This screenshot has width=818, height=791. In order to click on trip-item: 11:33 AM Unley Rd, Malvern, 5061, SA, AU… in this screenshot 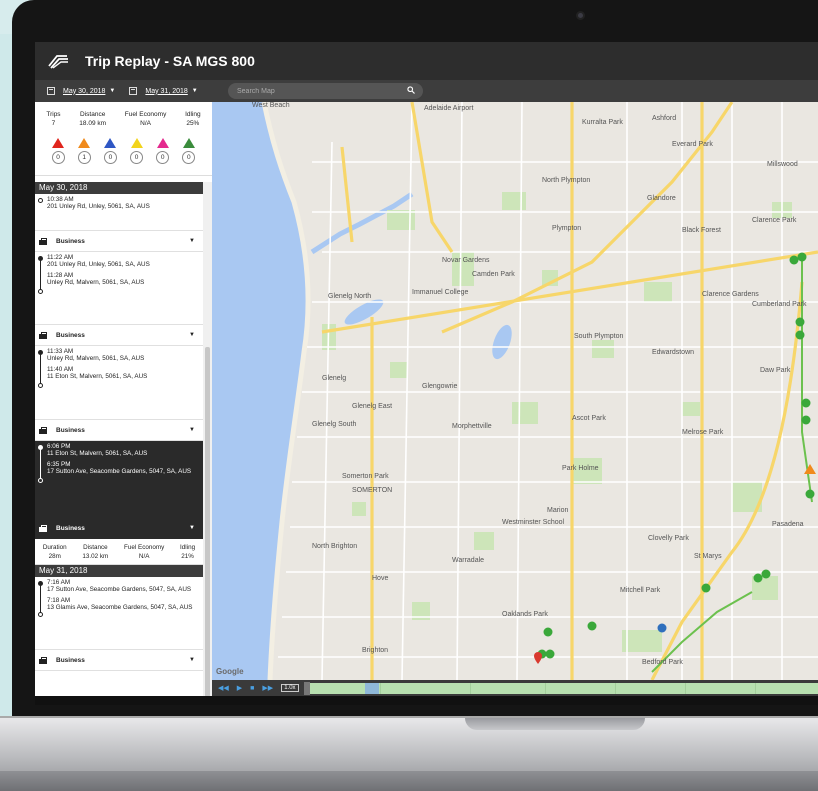, I will do `click(119, 382)`.